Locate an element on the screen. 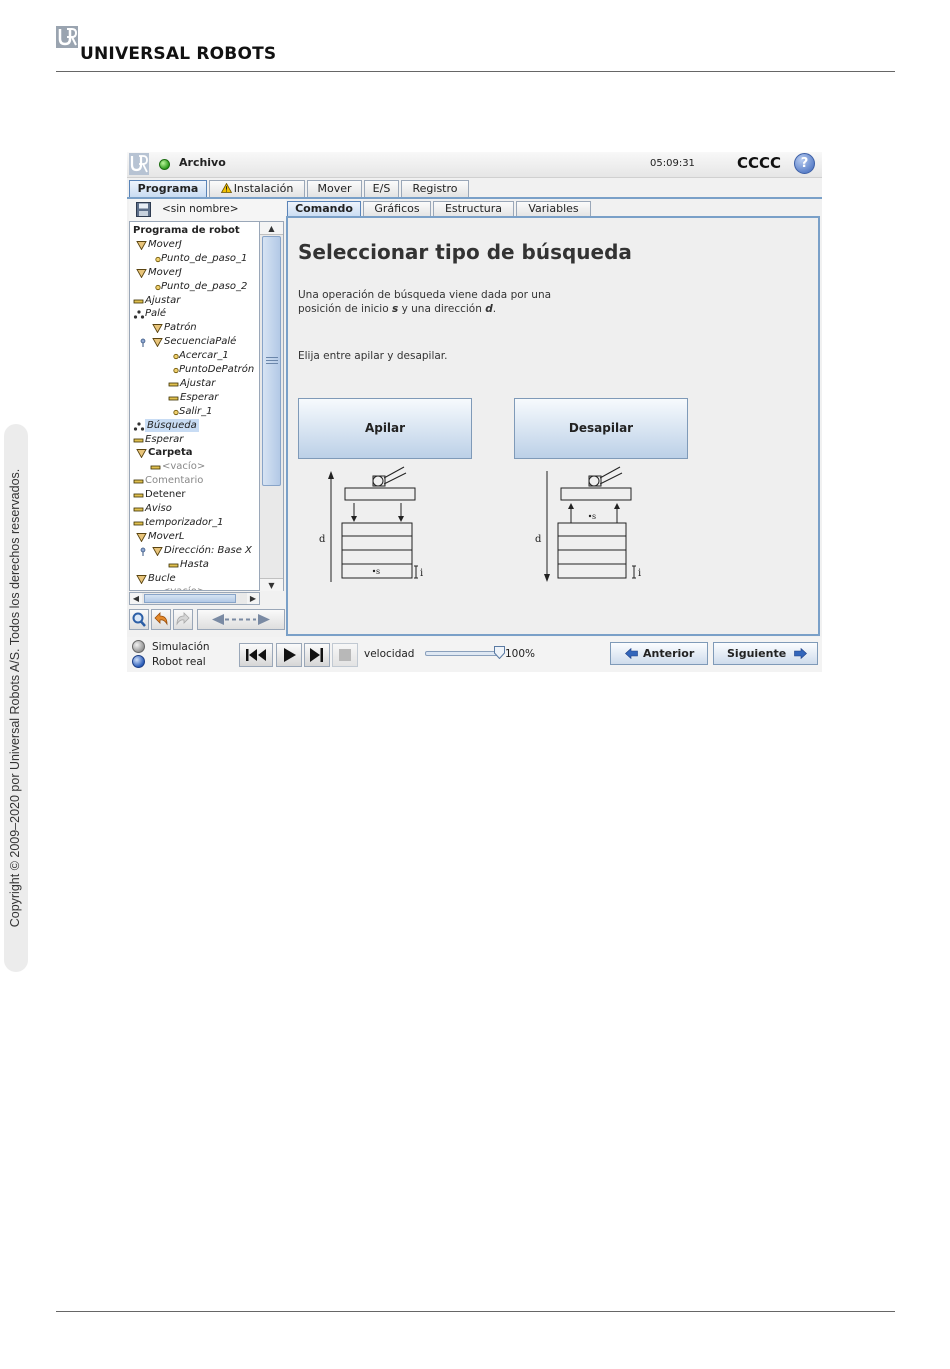  tree-item: Palé is located at coordinates (194, 313).